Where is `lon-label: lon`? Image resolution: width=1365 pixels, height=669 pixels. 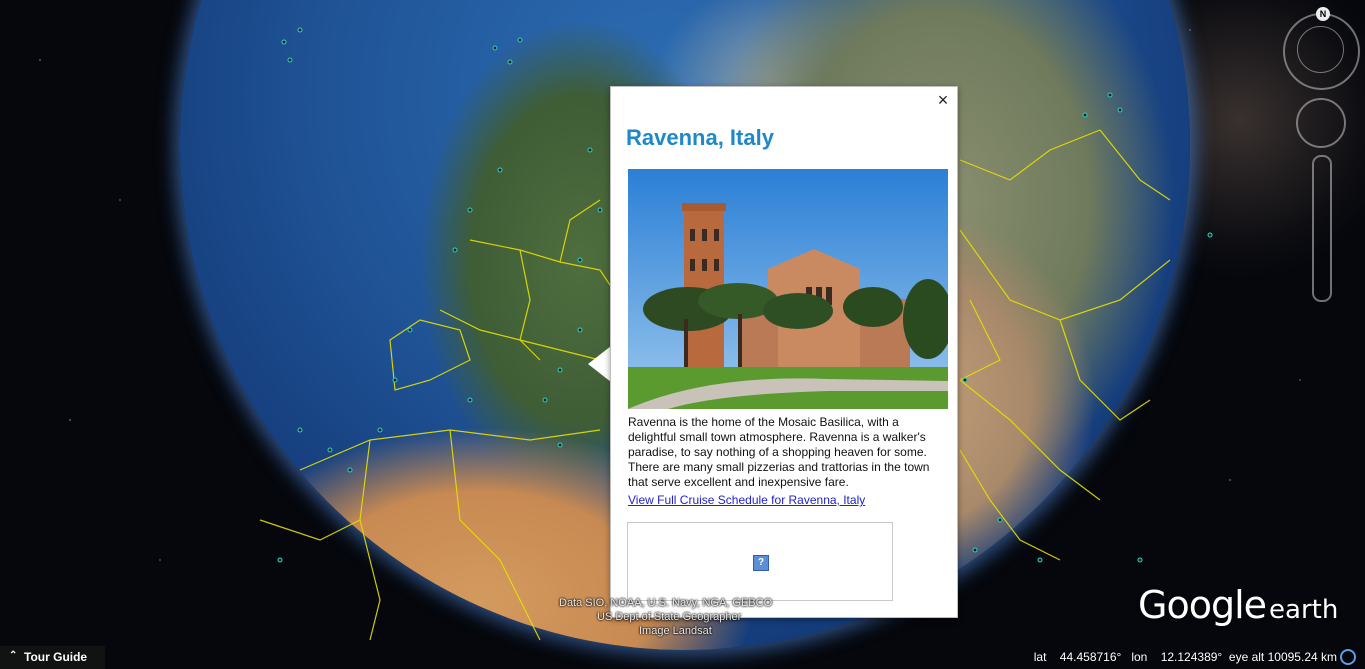
lon-label: lon is located at coordinates (1139, 657).